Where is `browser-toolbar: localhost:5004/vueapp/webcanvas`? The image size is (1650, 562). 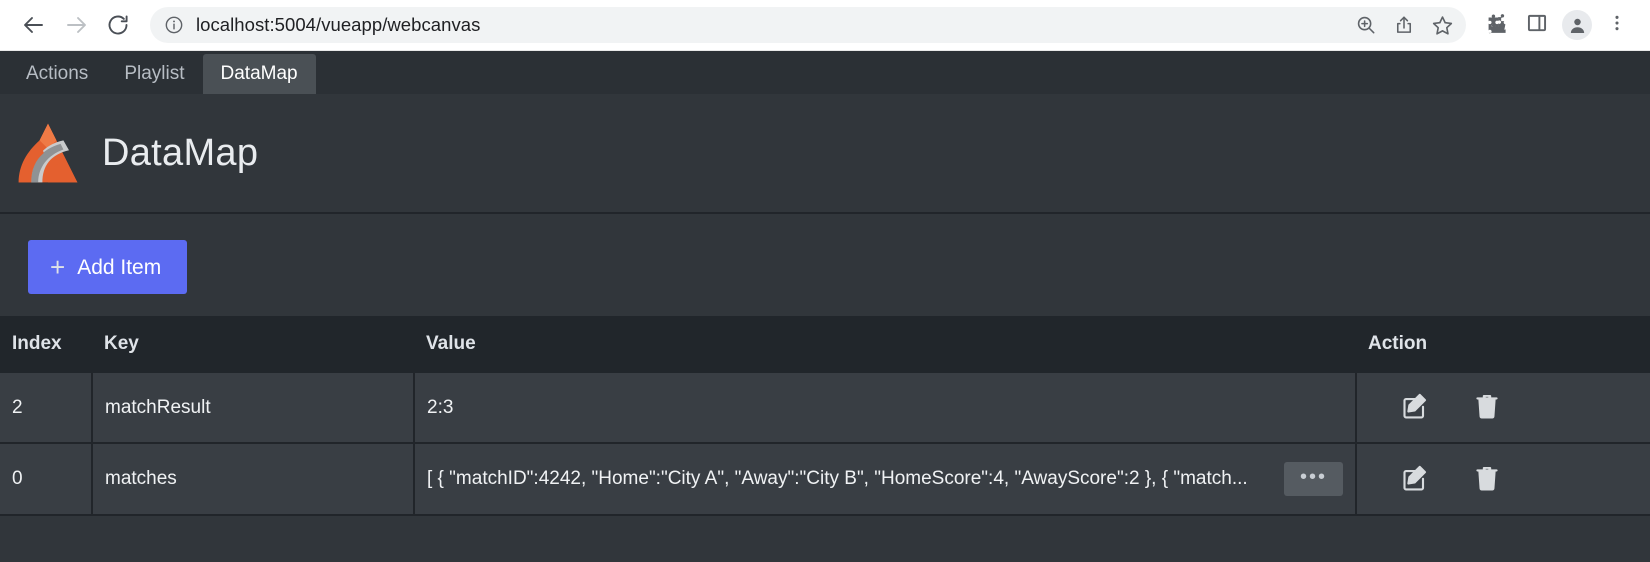 browser-toolbar: localhost:5004/vueapp/webcanvas is located at coordinates (825, 25).